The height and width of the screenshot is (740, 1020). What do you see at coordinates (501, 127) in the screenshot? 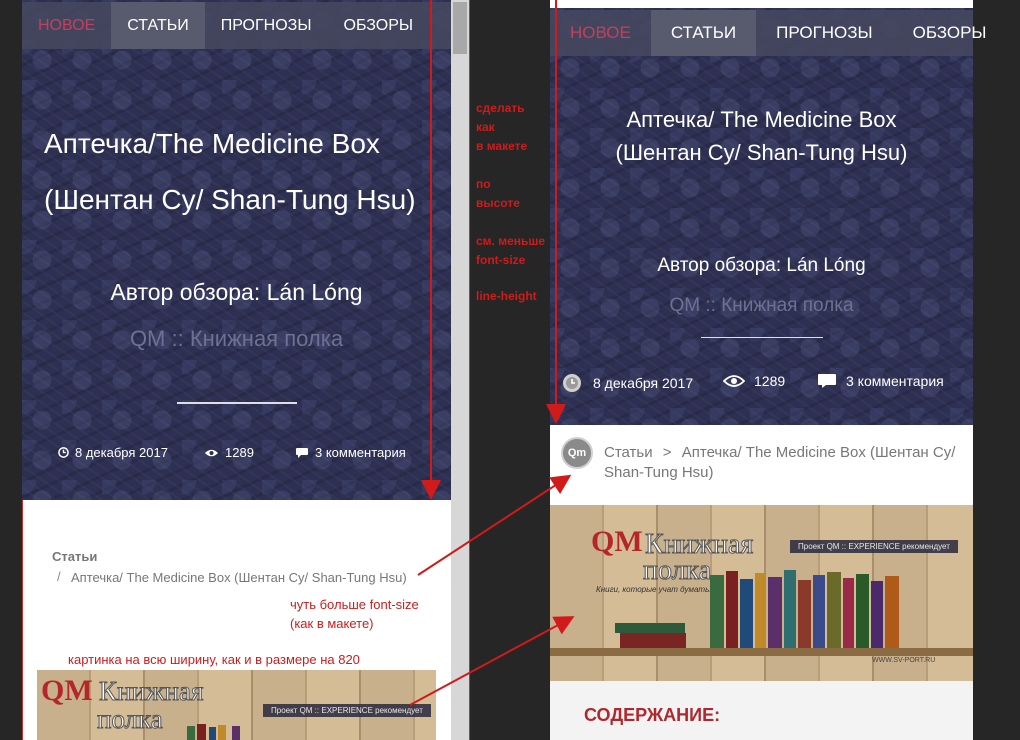
I see `annotation-make-like: сделать как в макете` at bounding box center [501, 127].